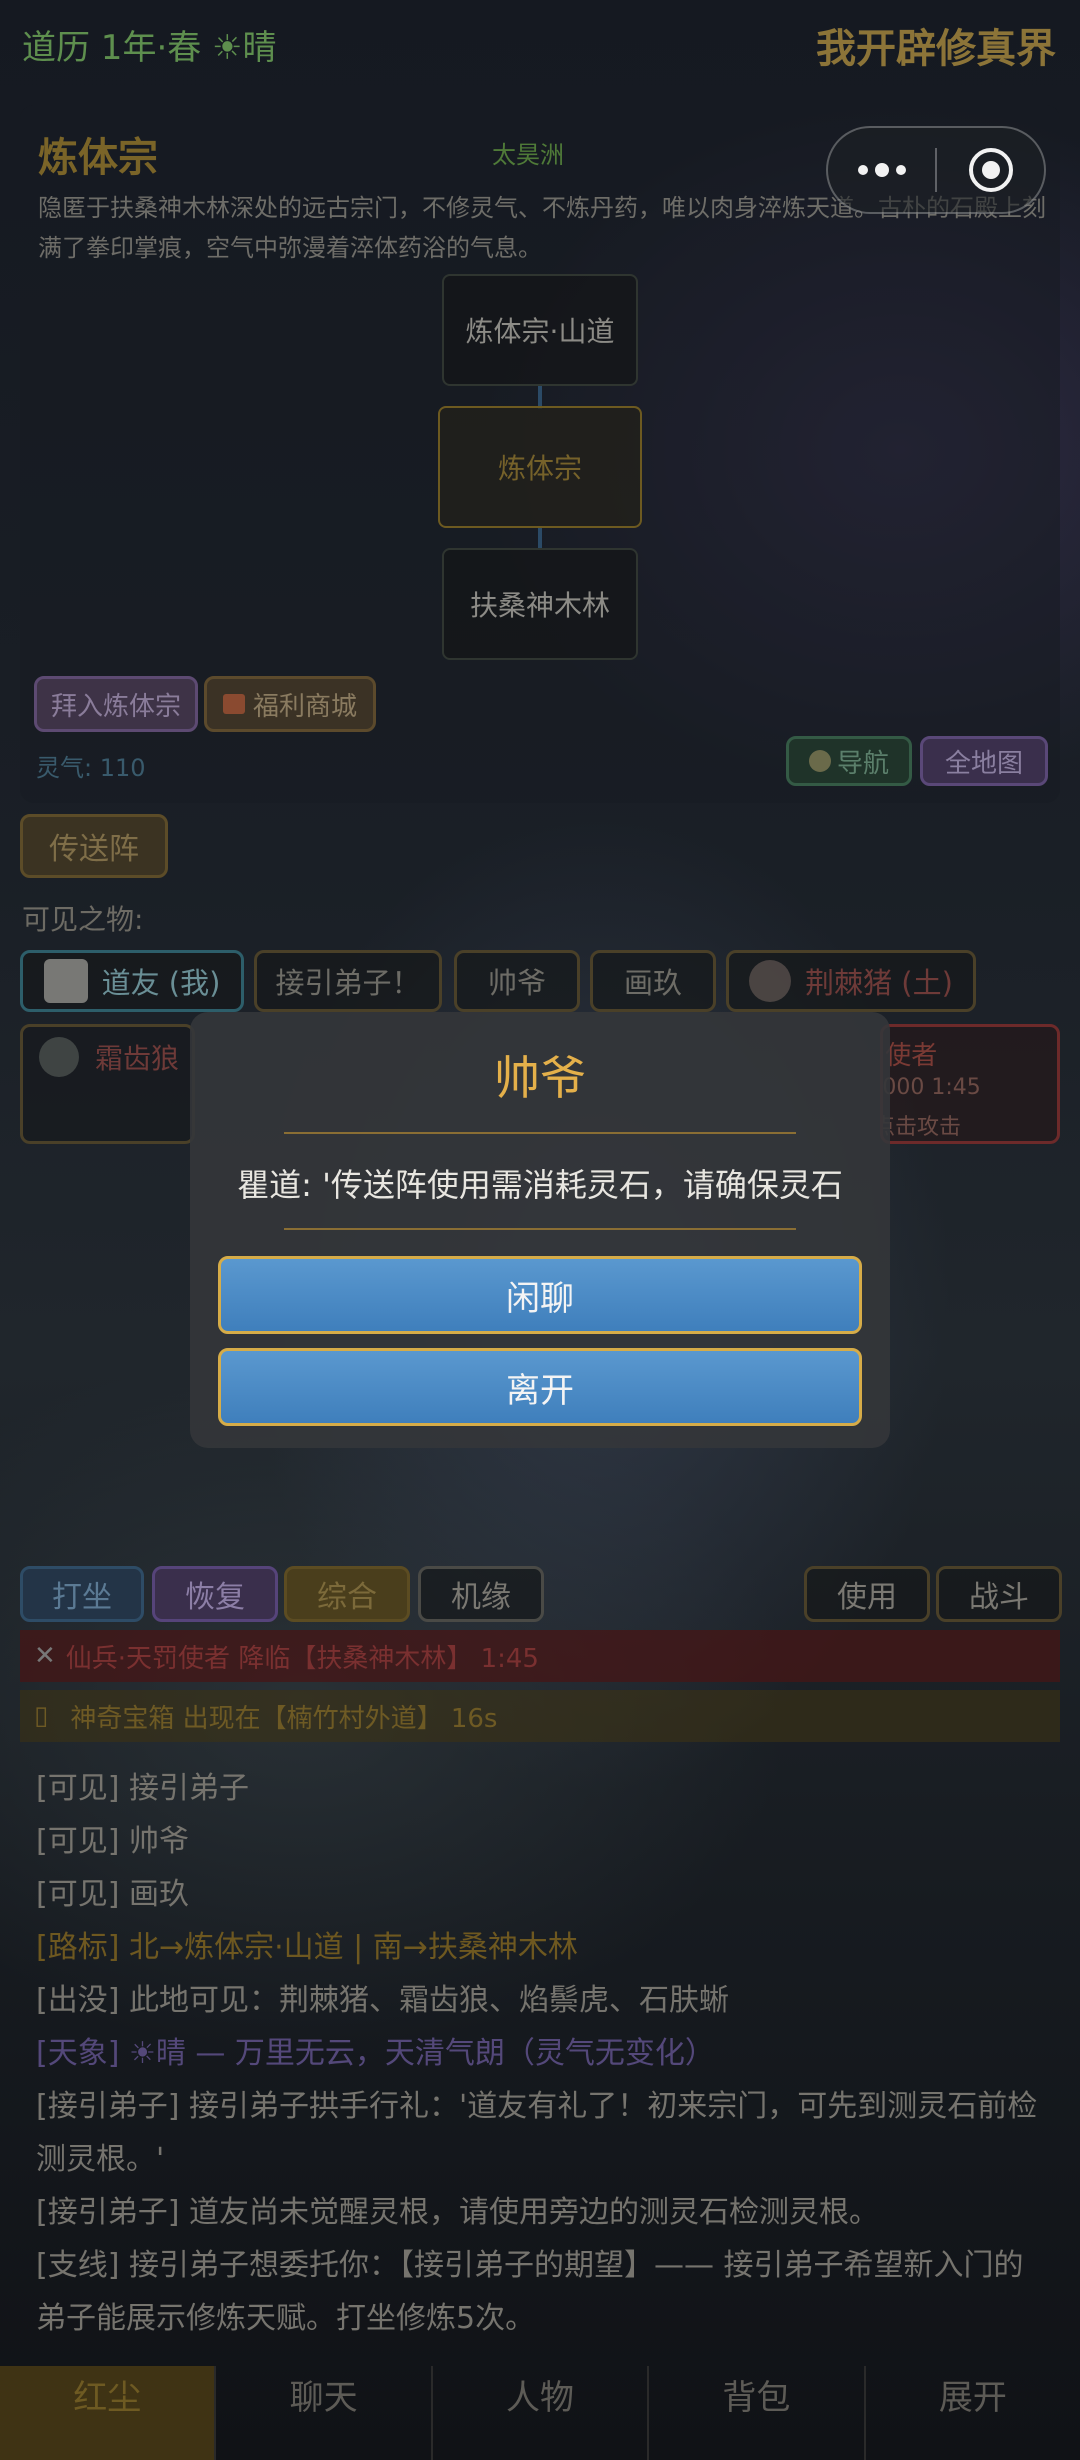  What do you see at coordinates (161, 983) in the screenshot?
I see `entity-chip-label: 道友 (我)` at bounding box center [161, 983].